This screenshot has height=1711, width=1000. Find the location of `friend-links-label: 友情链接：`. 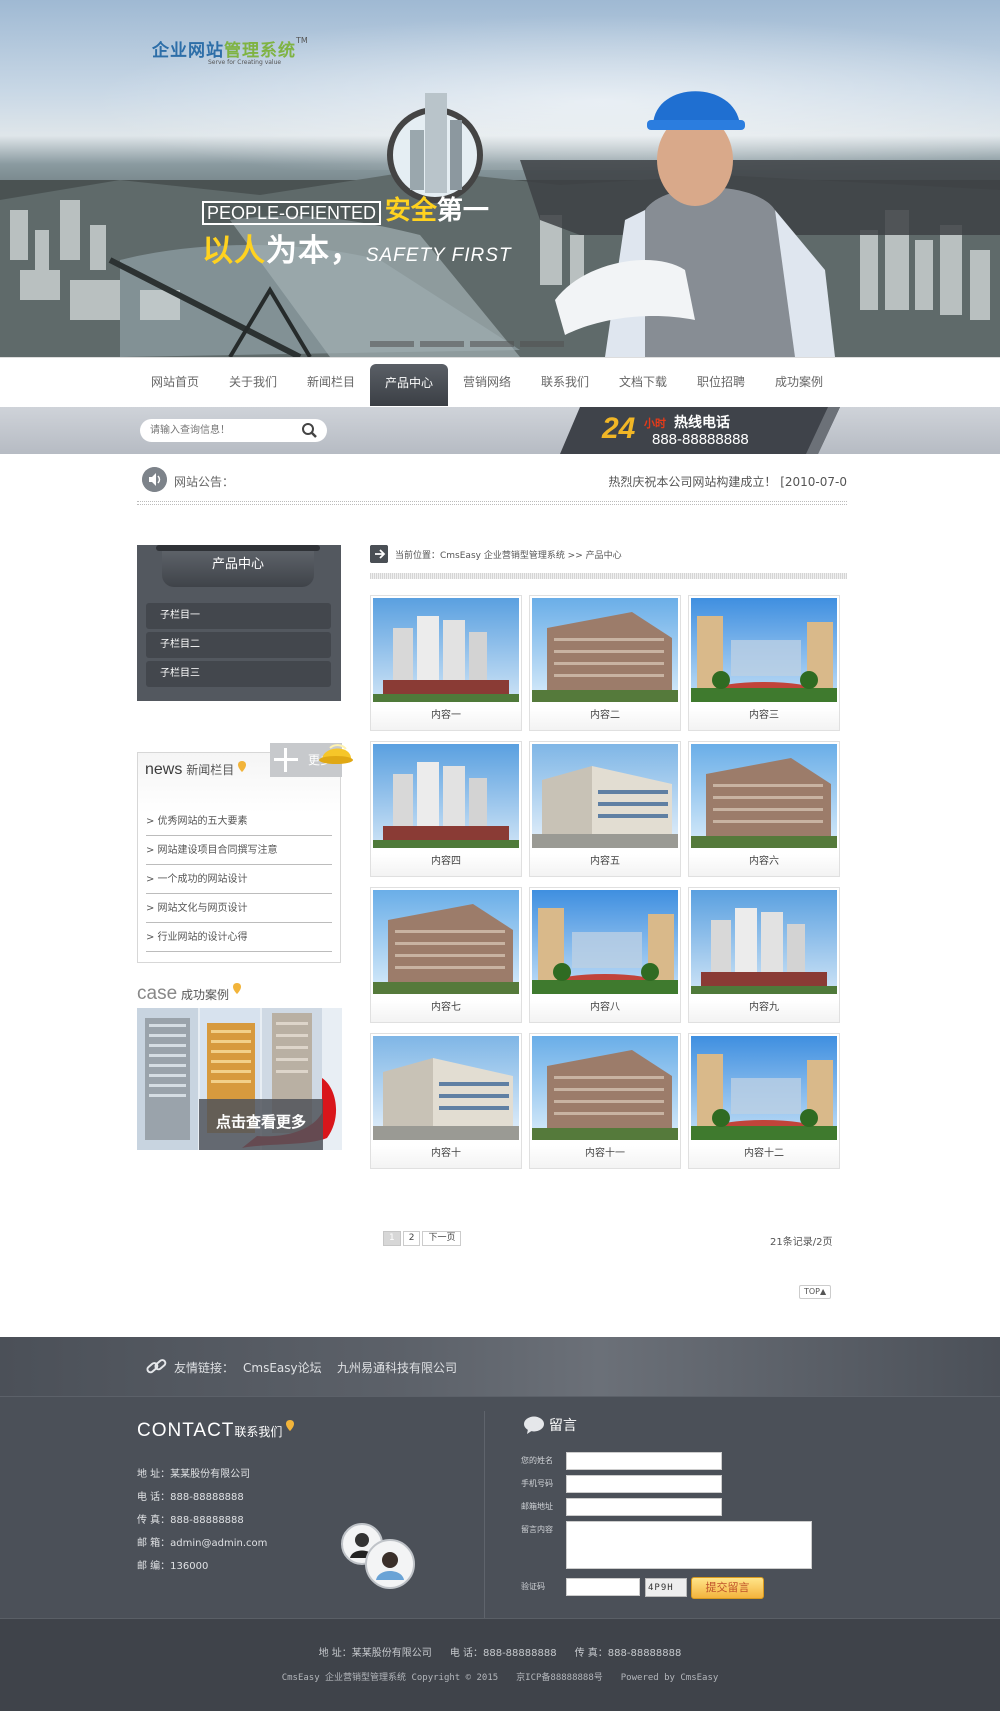

friend-links-label: 友情链接： is located at coordinates (204, 1368).